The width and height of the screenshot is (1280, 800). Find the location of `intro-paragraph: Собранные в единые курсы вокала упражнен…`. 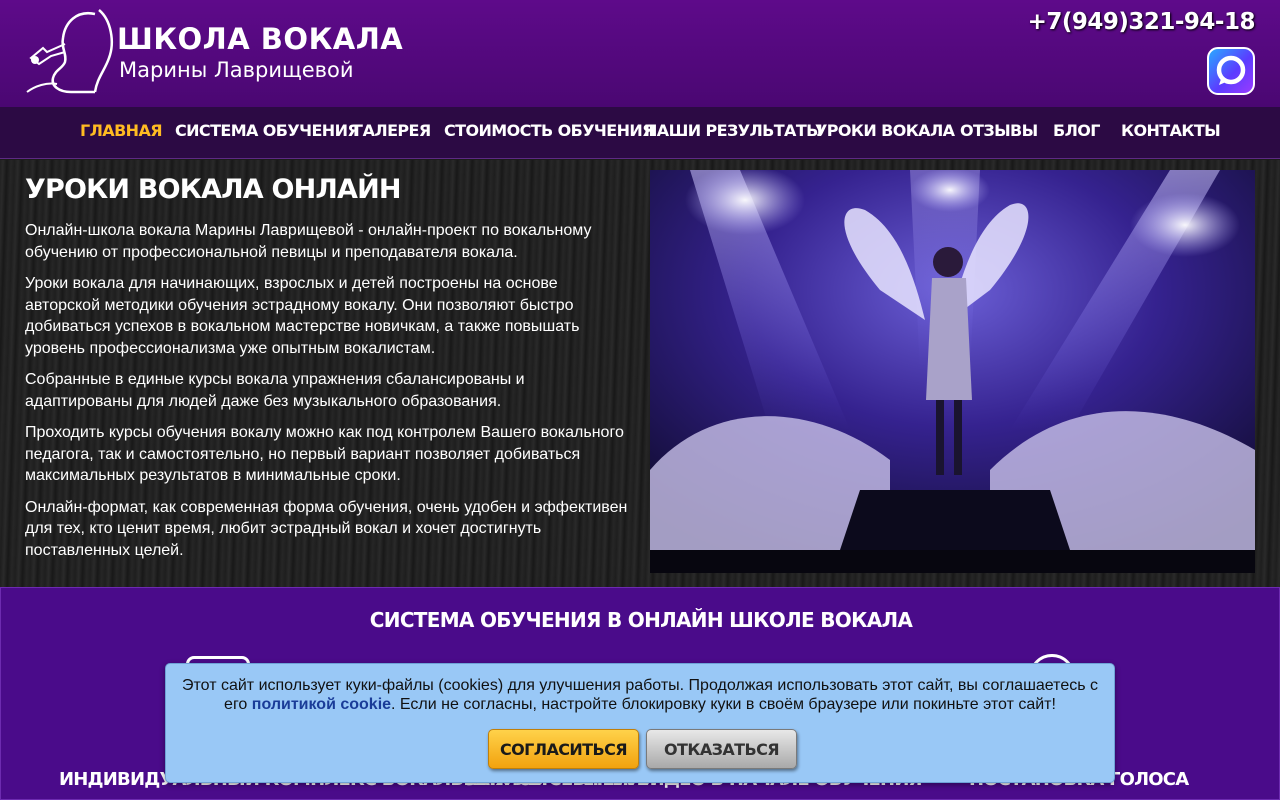

intro-paragraph: Собранные в единые курсы вокала упражнен… is located at coordinates (275, 390).